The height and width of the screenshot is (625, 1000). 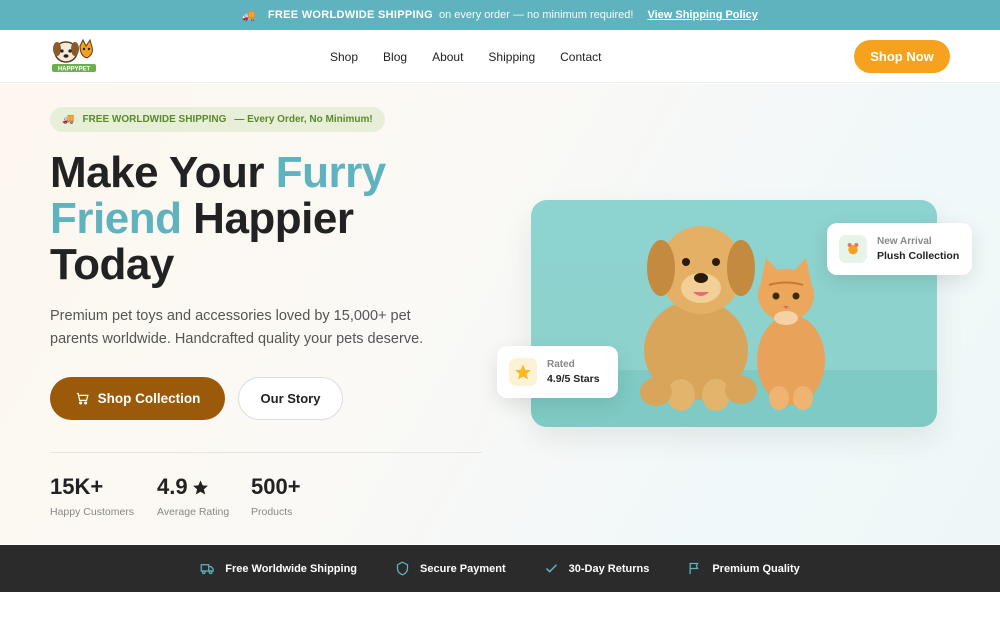 What do you see at coordinates (303, 119) in the screenshot?
I see `pill-text: — Every Order, No Minimum!` at bounding box center [303, 119].